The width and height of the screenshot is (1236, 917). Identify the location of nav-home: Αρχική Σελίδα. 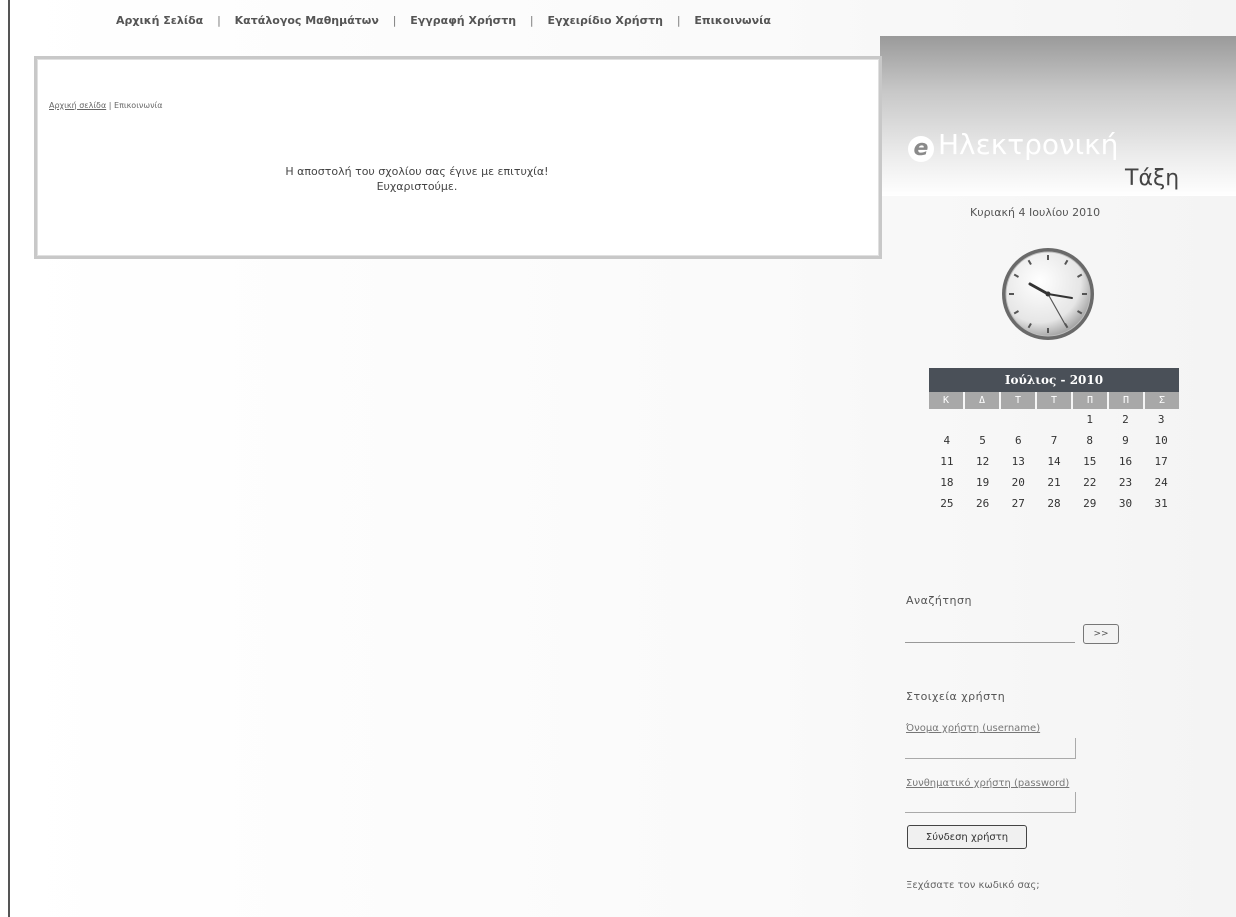
(159, 20).